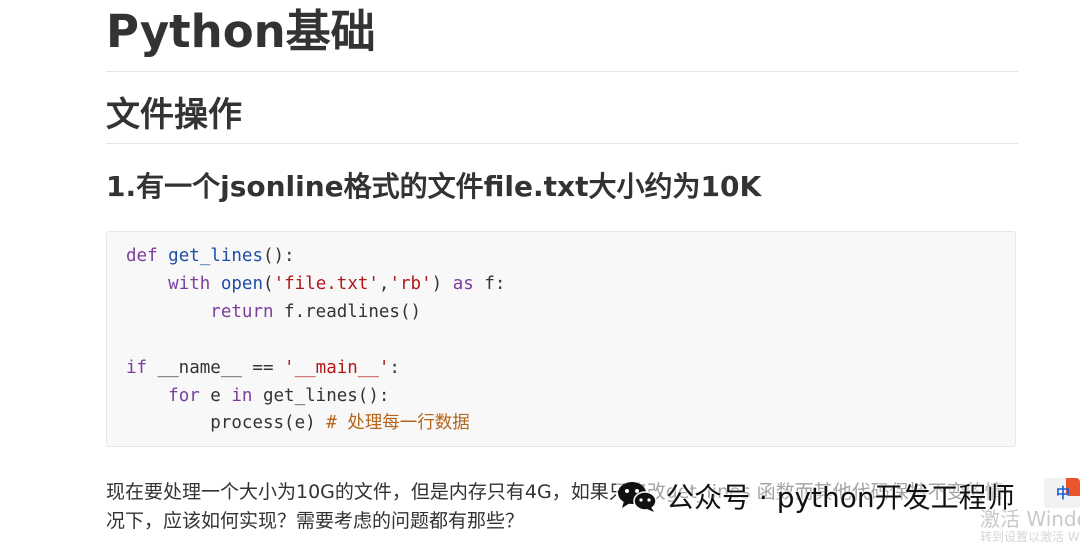 The width and height of the screenshot is (1080, 545). What do you see at coordinates (279, 395) in the screenshot?
I see `code-line-5: for e in get_lines():` at bounding box center [279, 395].